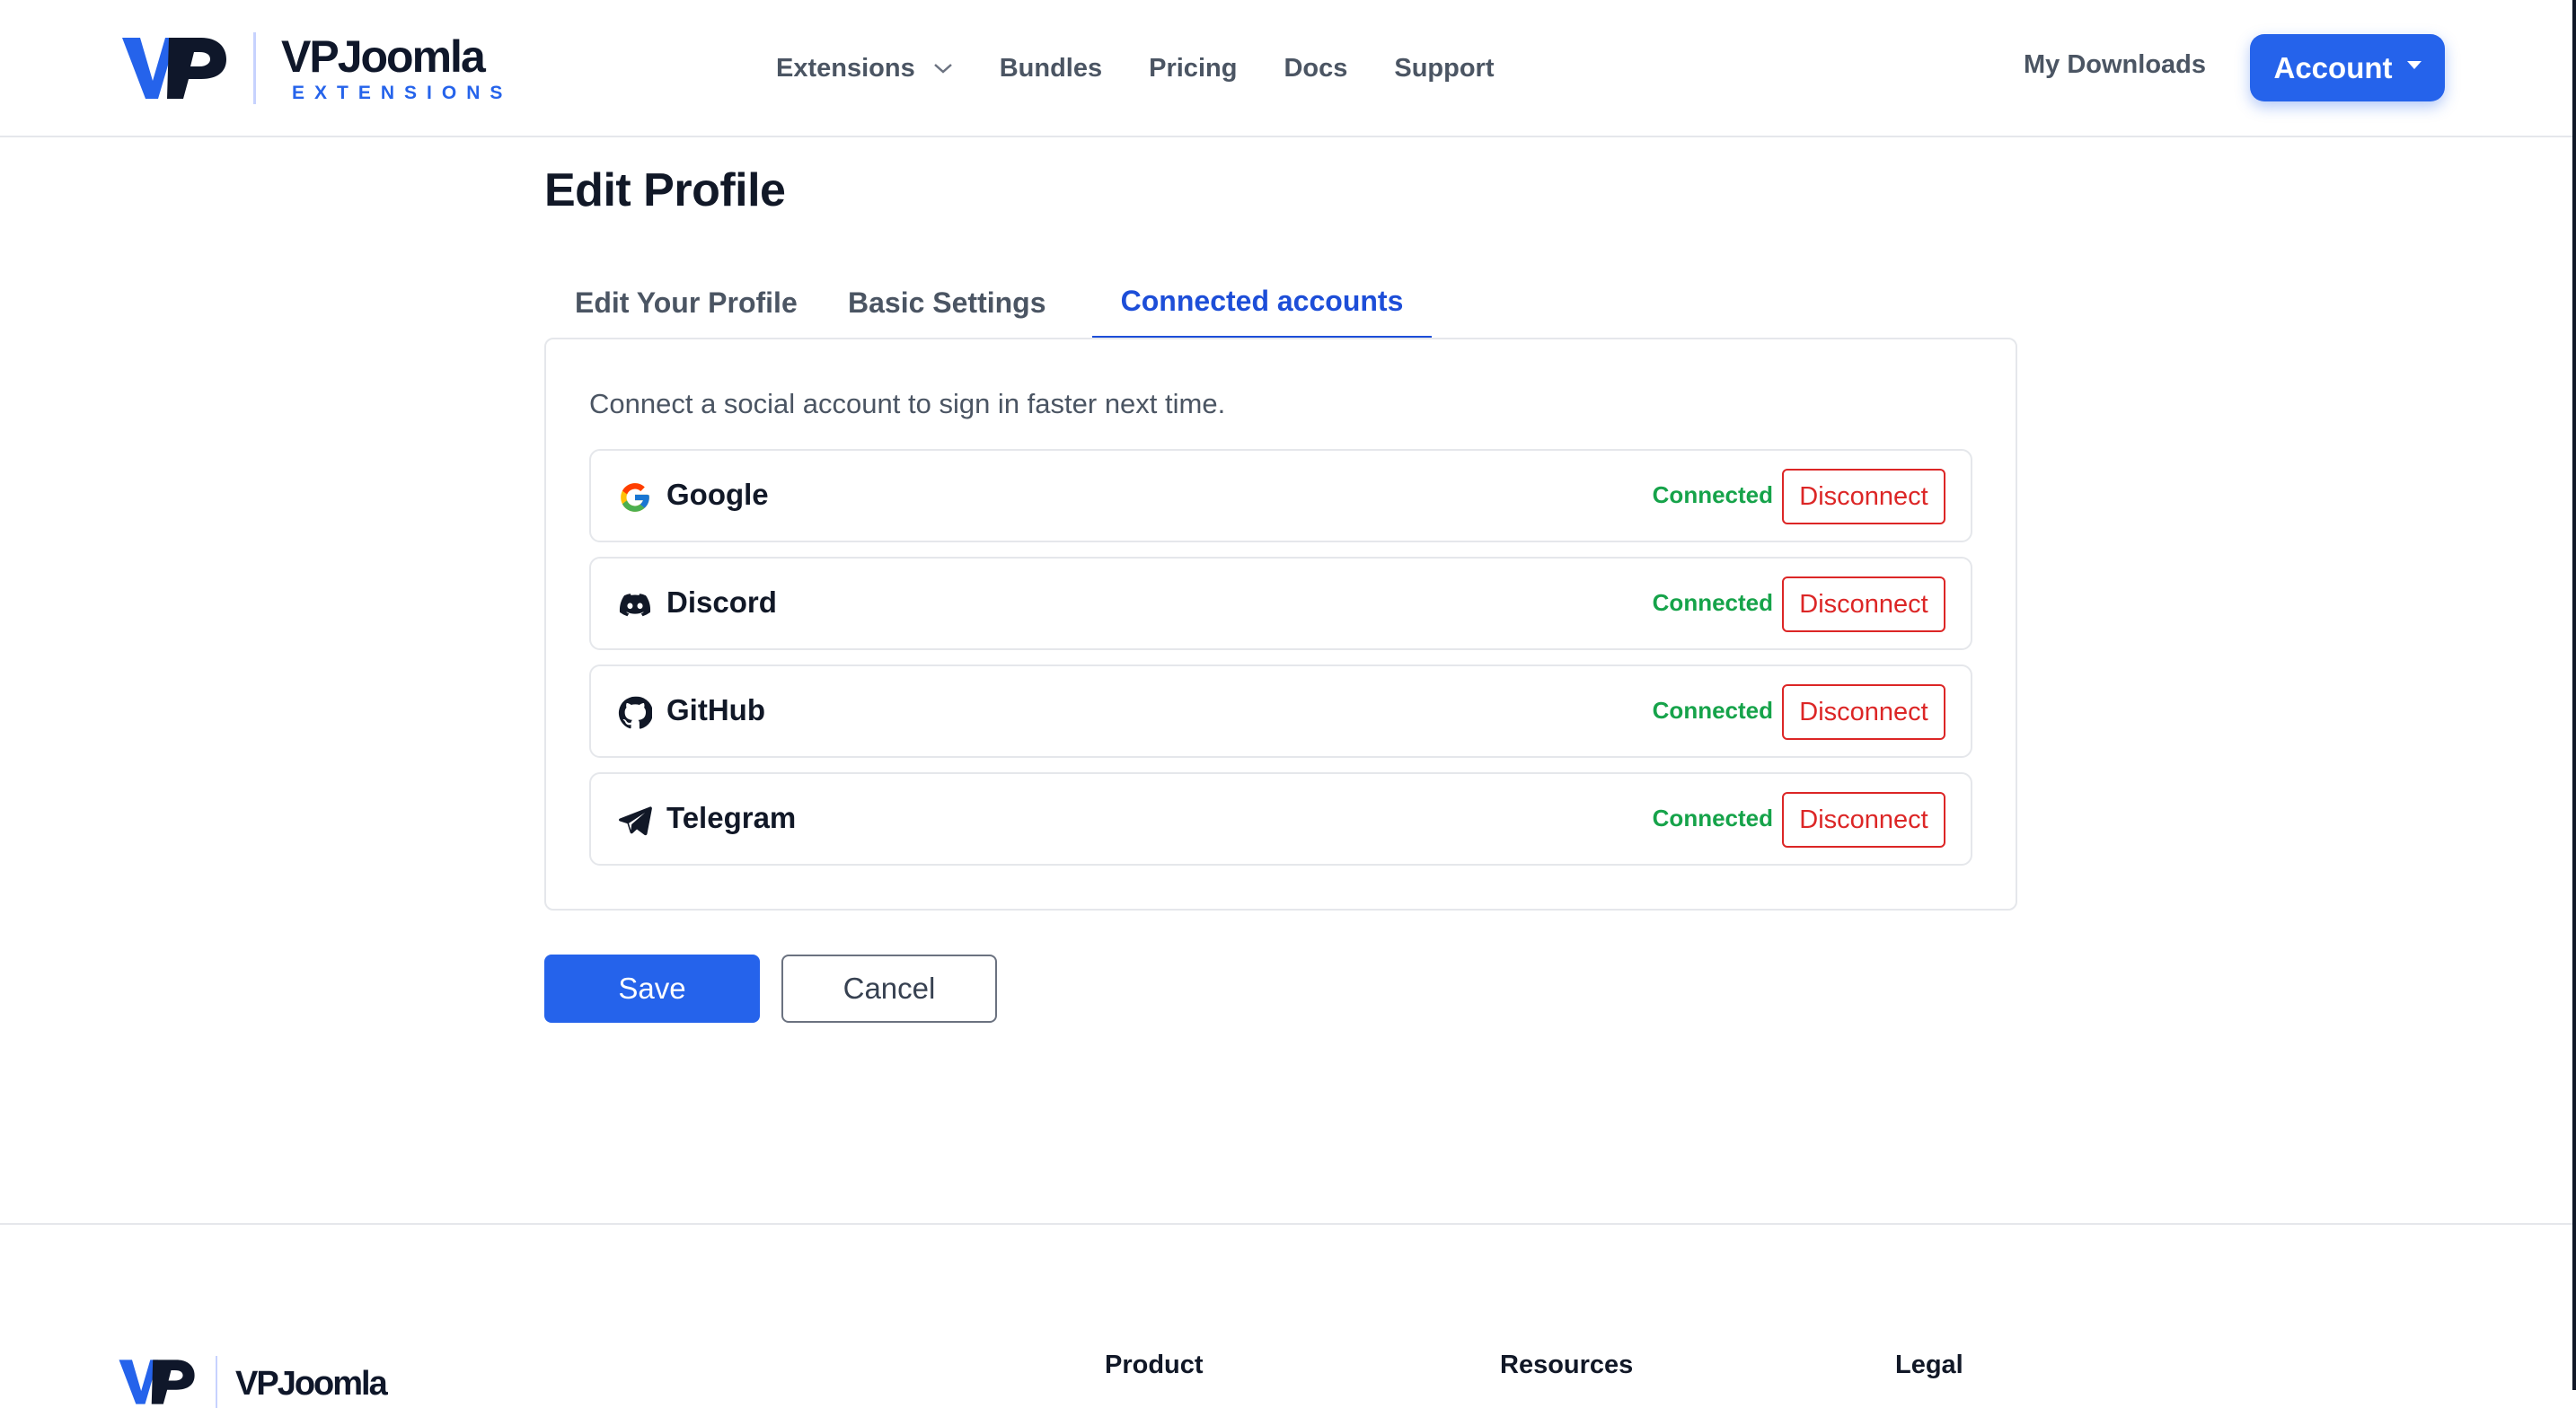 This screenshot has width=2576, height=1408. What do you see at coordinates (2115, 65) in the screenshot?
I see `my-downloads-link: My Downloads` at bounding box center [2115, 65].